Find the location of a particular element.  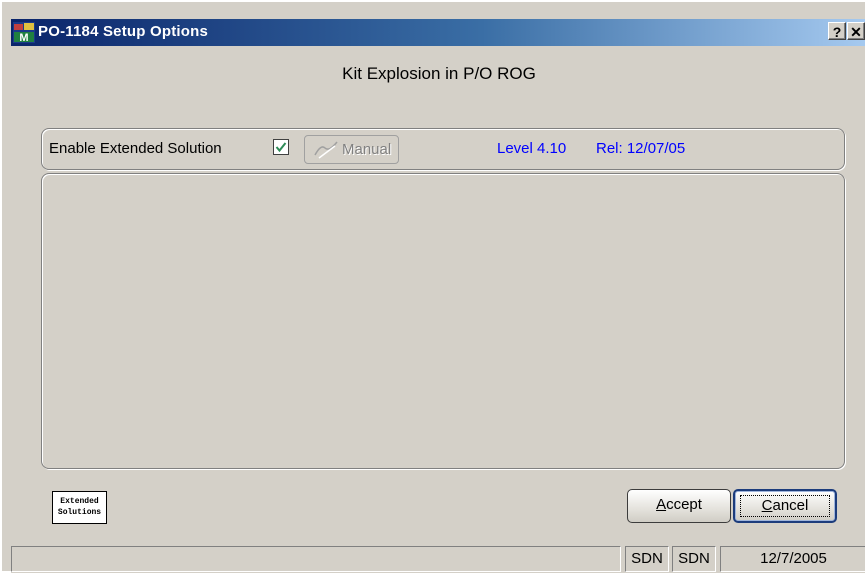

close-icon: ✕ is located at coordinates (856, 31).